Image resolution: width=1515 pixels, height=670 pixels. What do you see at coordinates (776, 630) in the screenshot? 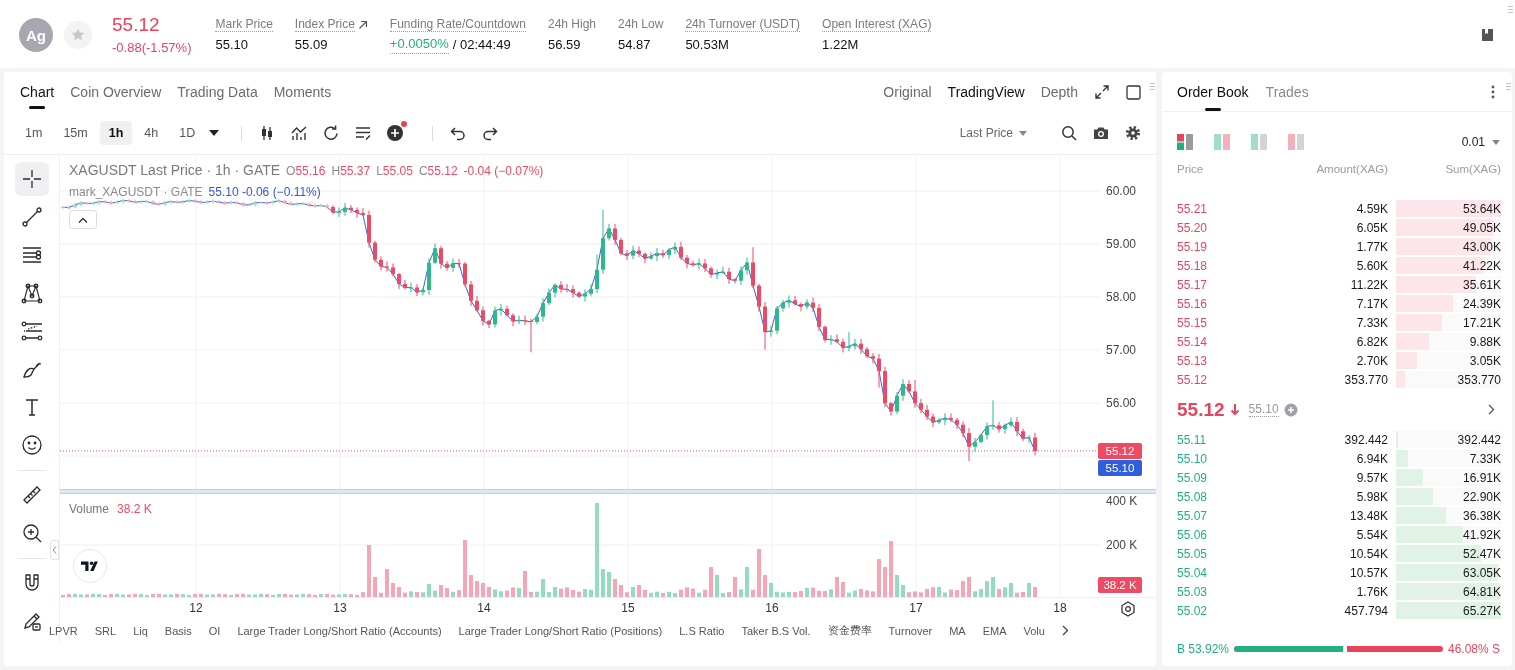
I see `indicator-tab: Taker B.S Vol.` at bounding box center [776, 630].